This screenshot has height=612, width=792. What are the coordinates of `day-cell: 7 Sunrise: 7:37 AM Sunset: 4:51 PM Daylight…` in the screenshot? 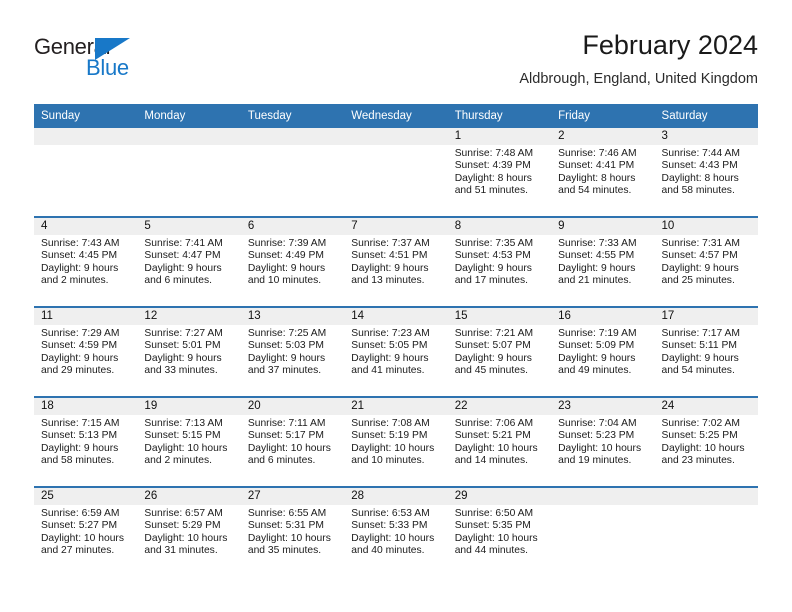 It's located at (396, 261).